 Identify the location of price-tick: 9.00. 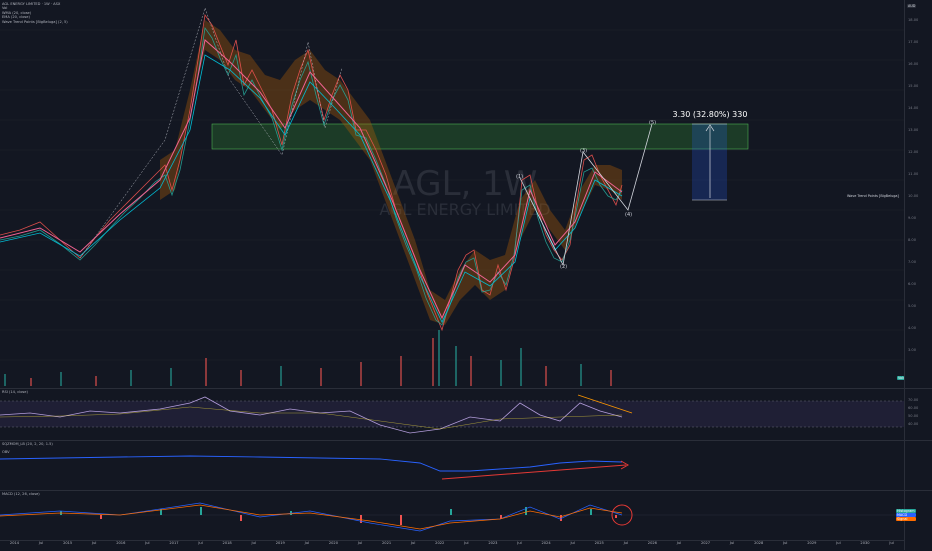
(912, 218).